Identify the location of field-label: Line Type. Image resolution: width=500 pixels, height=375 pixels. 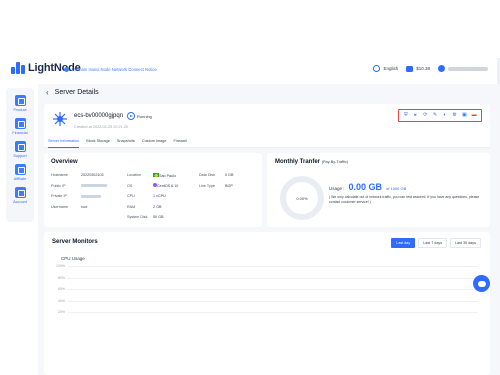
(207, 185).